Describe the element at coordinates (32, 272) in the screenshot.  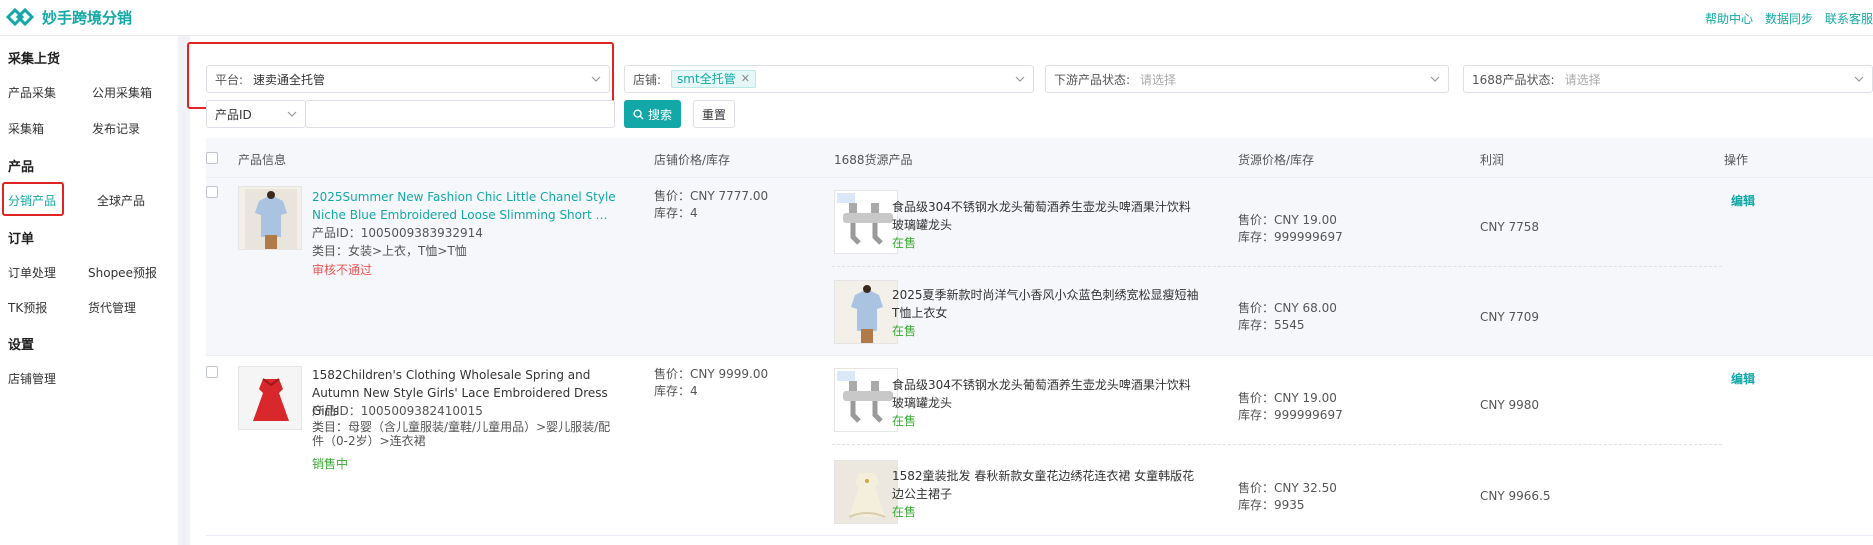
I see `sidebar-item-order-processing: 订单处理` at that location.